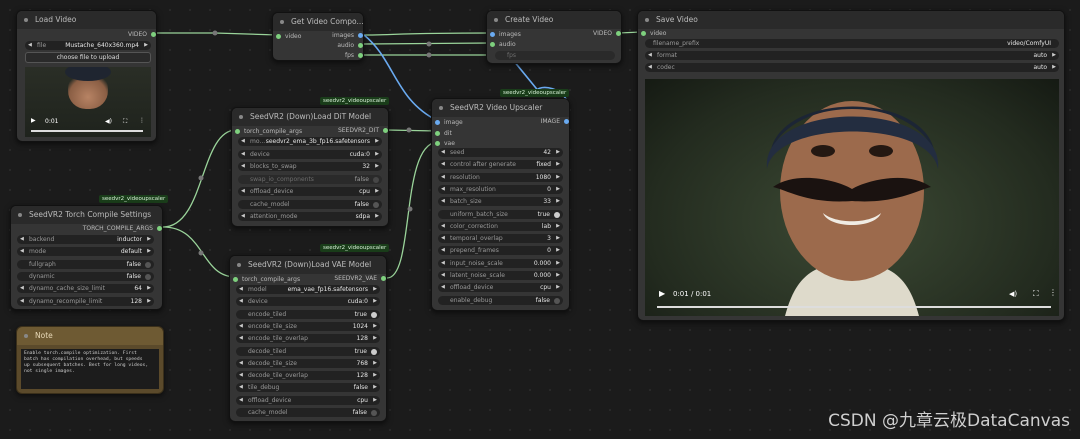  What do you see at coordinates (108, 121) in the screenshot?
I see `volume-icon: ◀)` at bounding box center [108, 121].